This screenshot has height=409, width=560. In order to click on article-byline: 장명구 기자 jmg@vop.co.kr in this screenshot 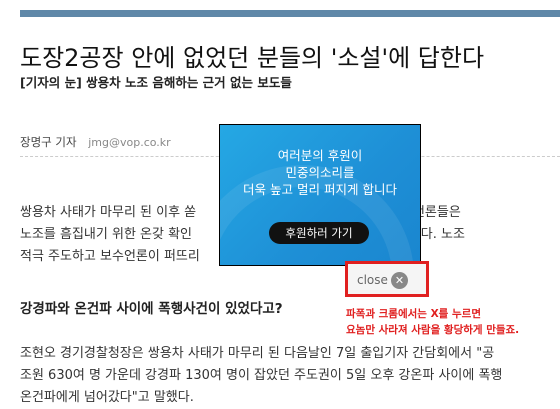, I will do `click(95, 142)`.